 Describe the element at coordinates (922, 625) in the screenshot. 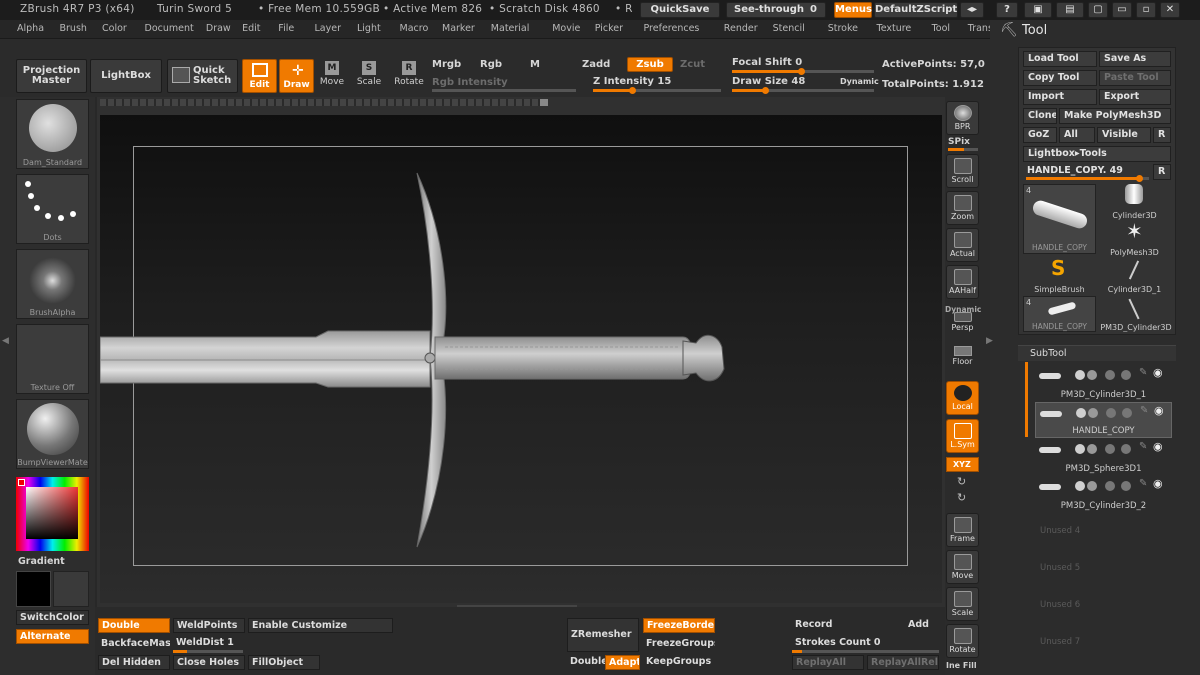

I see `add-button: Add` at that location.